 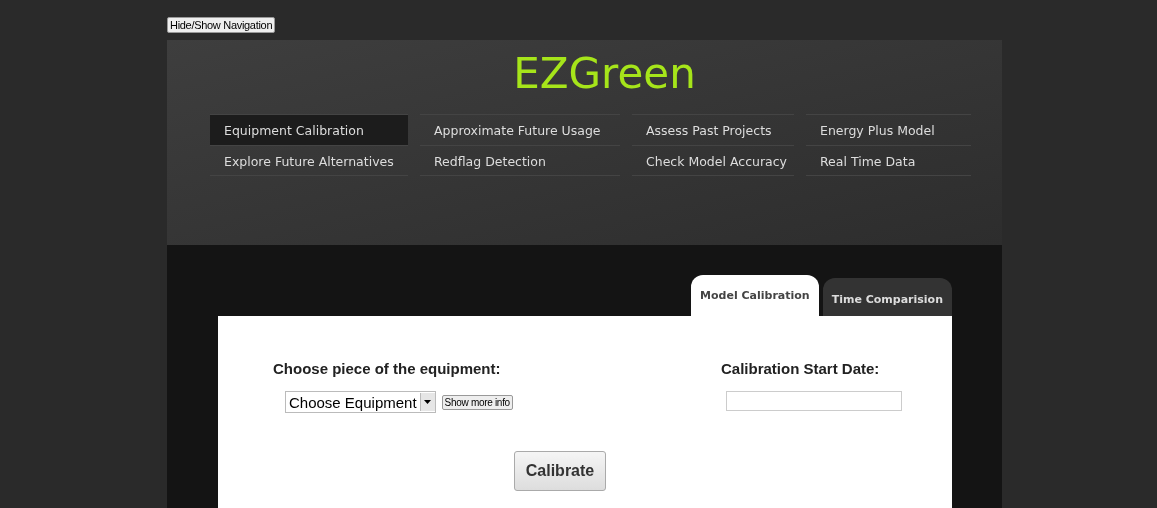 What do you see at coordinates (888, 160) in the screenshot?
I see `nav-link: Real Time Data` at bounding box center [888, 160].